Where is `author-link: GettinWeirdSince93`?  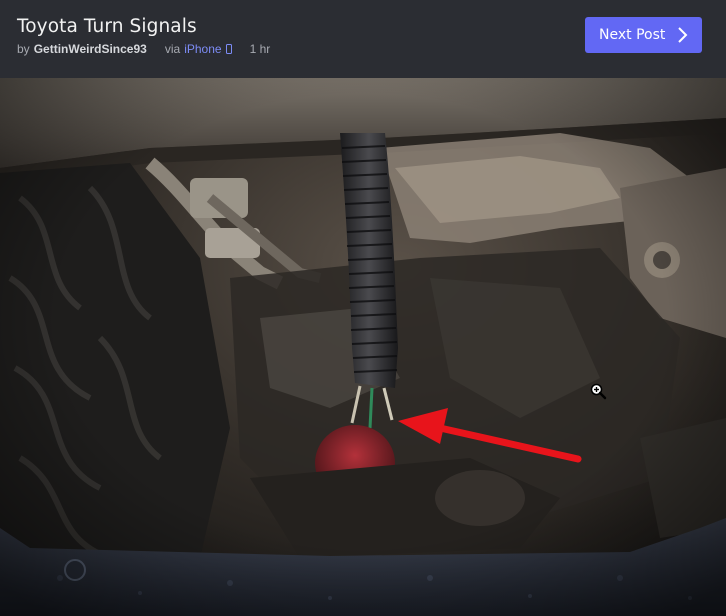 author-link: GettinWeirdSince93 is located at coordinates (90, 49).